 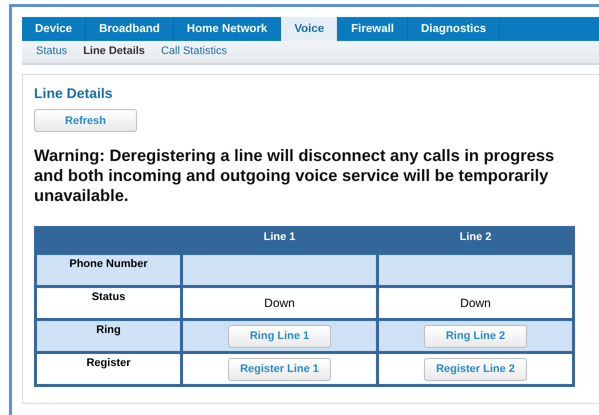 What do you see at coordinates (309, 29) in the screenshot?
I see `nav-tab: Voice` at bounding box center [309, 29].